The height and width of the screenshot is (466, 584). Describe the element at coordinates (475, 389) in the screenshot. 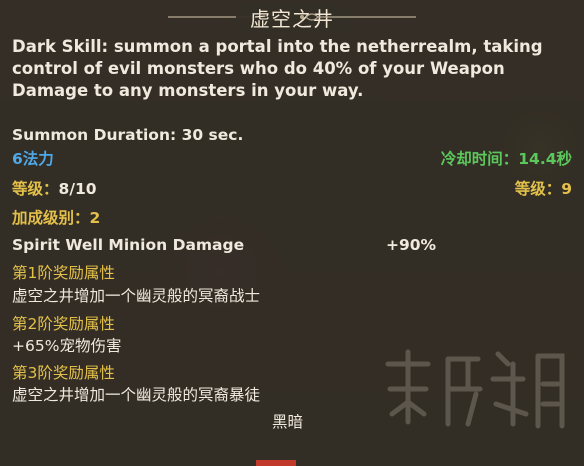

I see `watermark-logo-icon` at that location.